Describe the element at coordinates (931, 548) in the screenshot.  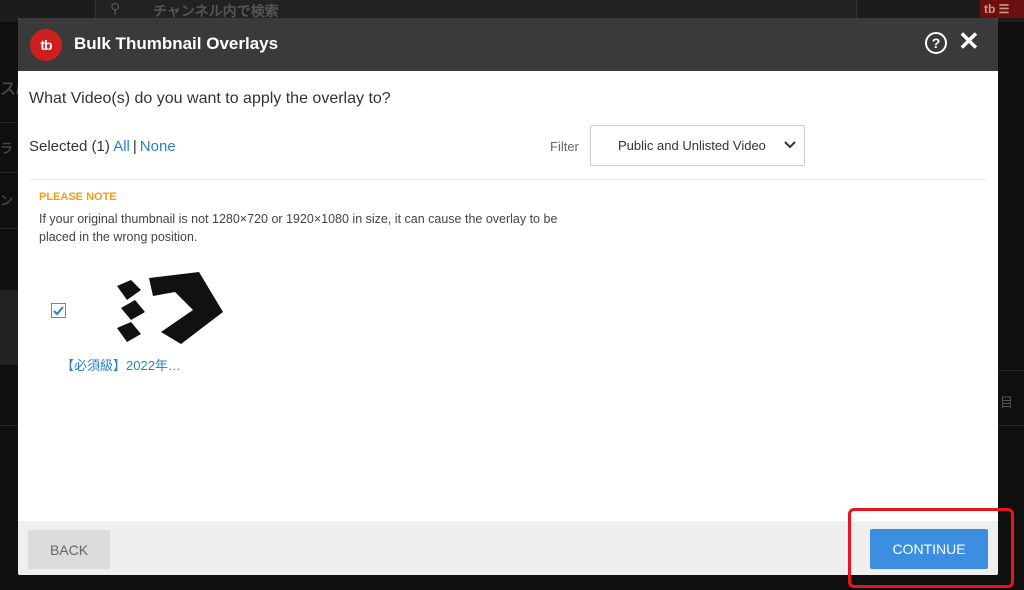
I see `highlight-annotation` at that location.